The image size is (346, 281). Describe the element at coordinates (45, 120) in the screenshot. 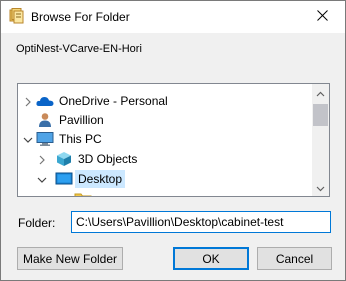

I see `user-folder-icon` at that location.